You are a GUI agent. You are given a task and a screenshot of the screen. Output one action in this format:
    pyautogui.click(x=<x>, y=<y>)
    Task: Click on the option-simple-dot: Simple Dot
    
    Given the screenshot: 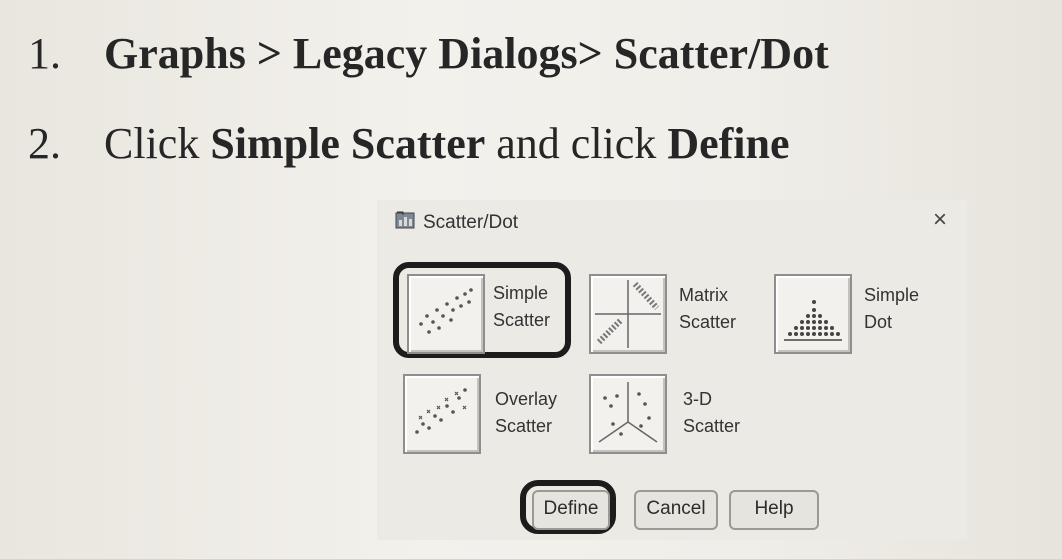 What is the action you would take?
    pyautogui.click(x=864, y=329)
    